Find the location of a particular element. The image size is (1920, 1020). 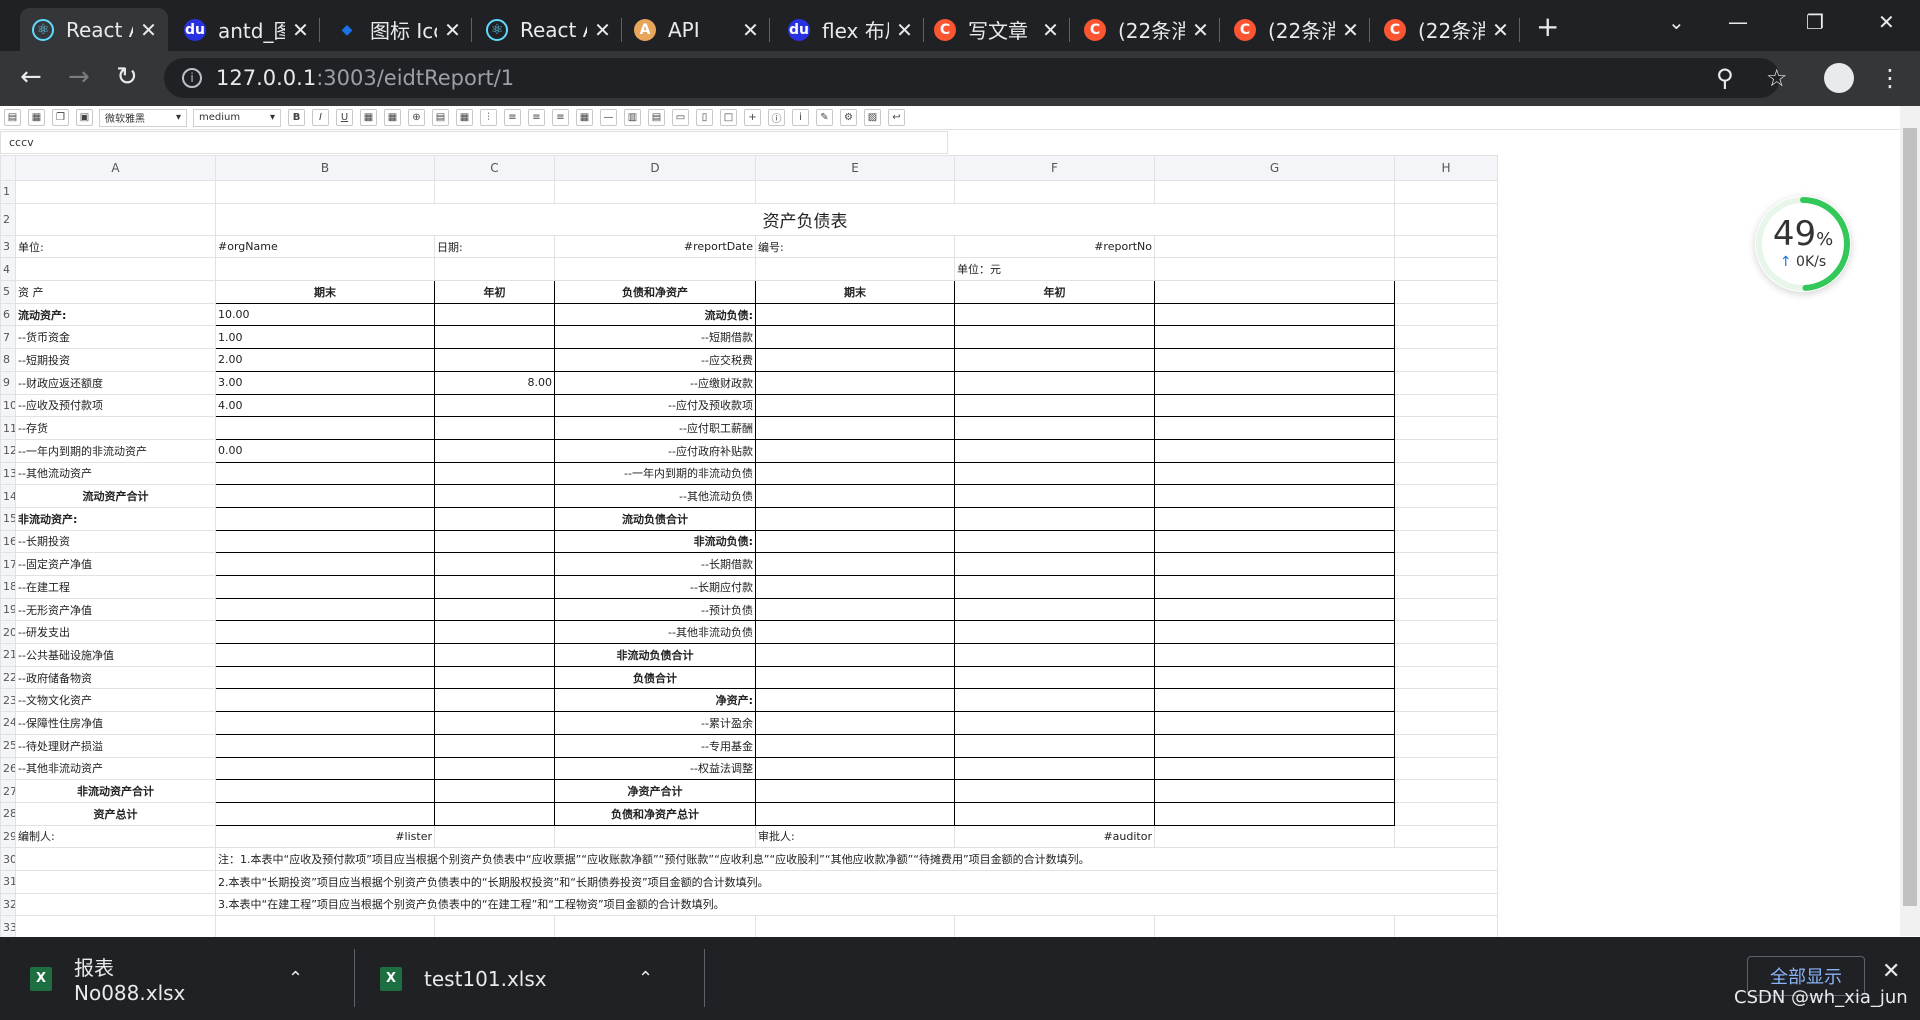

cell: --长期借款 is located at coordinates (655, 564).